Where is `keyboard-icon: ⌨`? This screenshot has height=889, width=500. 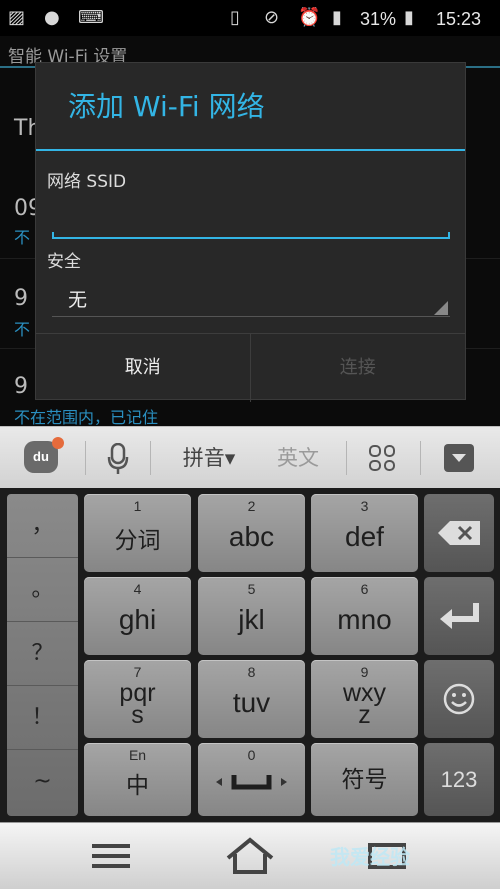 keyboard-icon: ⌨ is located at coordinates (91, 17).